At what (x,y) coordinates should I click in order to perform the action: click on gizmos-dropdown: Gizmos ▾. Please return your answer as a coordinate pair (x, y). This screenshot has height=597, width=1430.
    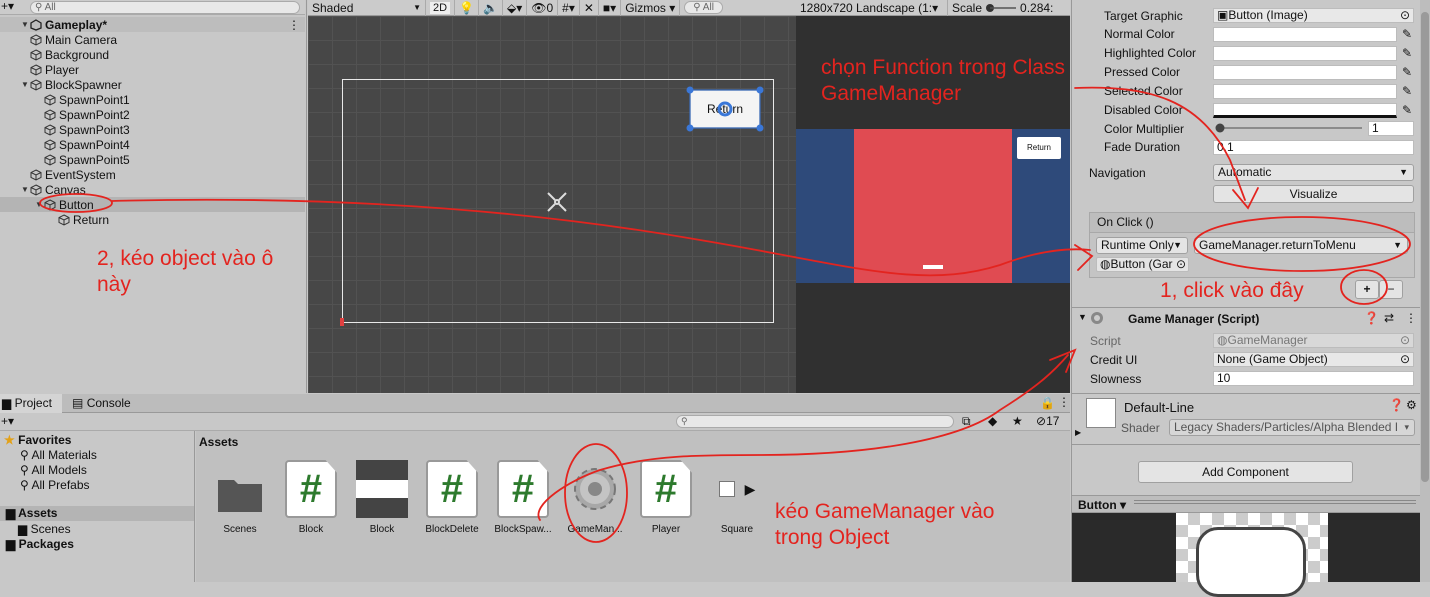
    Looking at the image, I should click on (651, 8).